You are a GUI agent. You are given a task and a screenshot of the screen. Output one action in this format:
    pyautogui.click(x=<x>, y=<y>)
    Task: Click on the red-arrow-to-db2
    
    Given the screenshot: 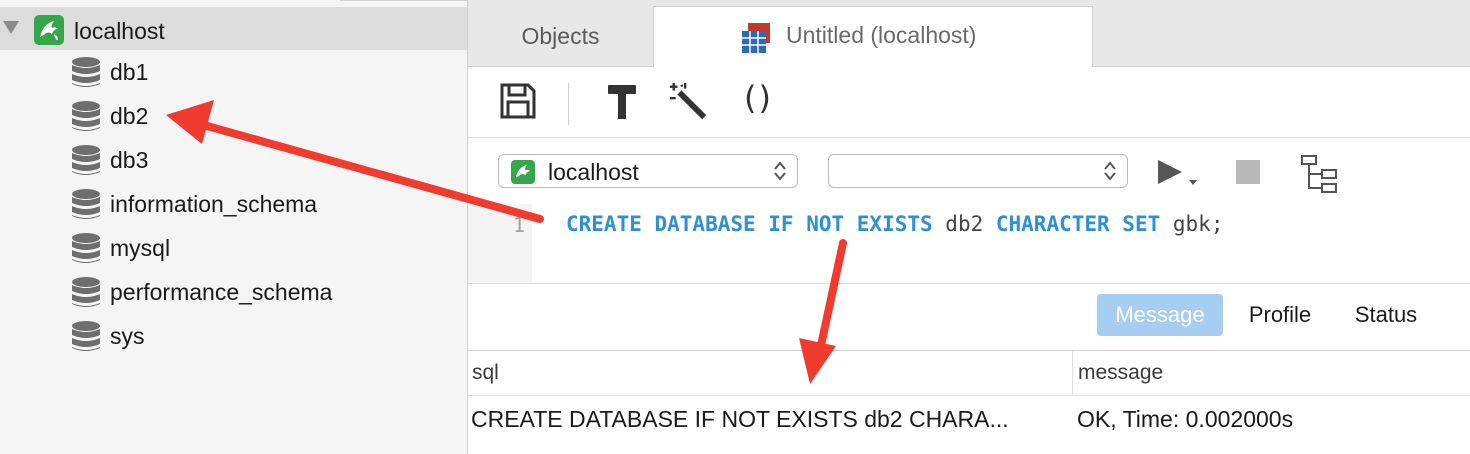 What is the action you would take?
    pyautogui.click(x=355, y=161)
    